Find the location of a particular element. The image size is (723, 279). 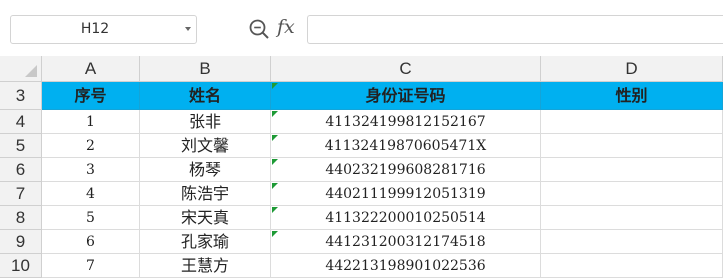

cell-c8: 411322200010250514 is located at coordinates (406, 218).